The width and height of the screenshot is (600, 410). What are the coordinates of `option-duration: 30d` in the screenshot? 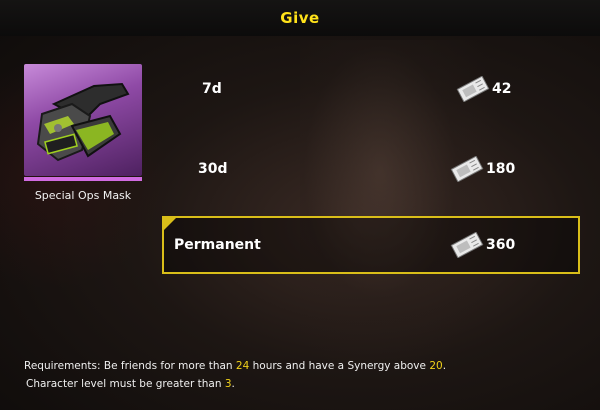 It's located at (213, 169).